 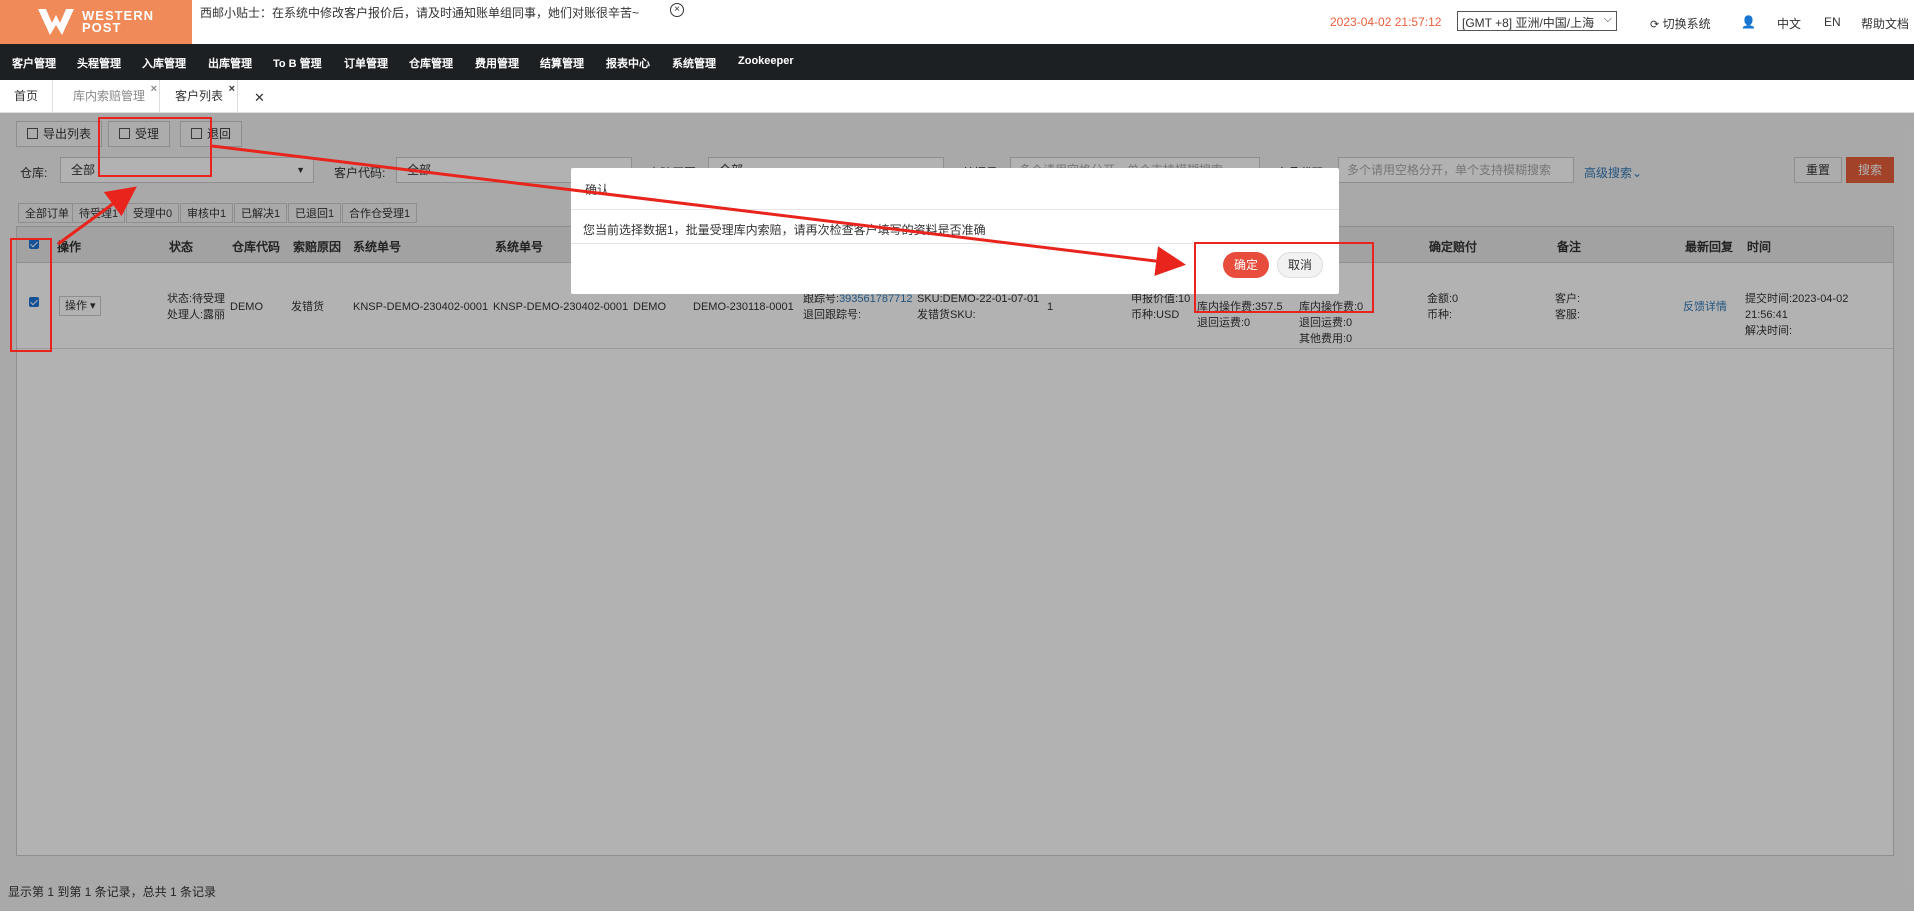 I want to click on close-all-tabs-icon: ✕, so click(x=259, y=98).